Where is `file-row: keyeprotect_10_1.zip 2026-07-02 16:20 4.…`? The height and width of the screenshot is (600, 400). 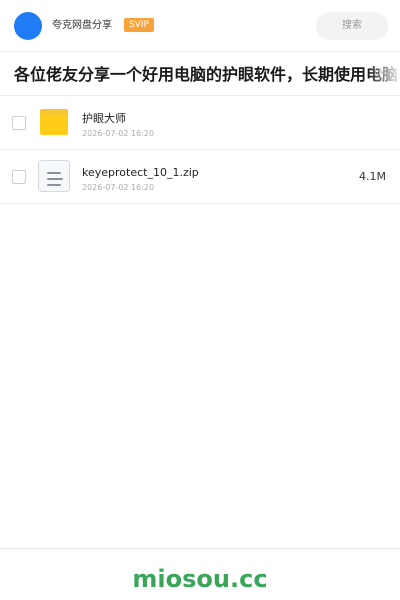
file-row: keyeprotect_10_1.zip 2026-07-02 16:20 4.… is located at coordinates (200, 177).